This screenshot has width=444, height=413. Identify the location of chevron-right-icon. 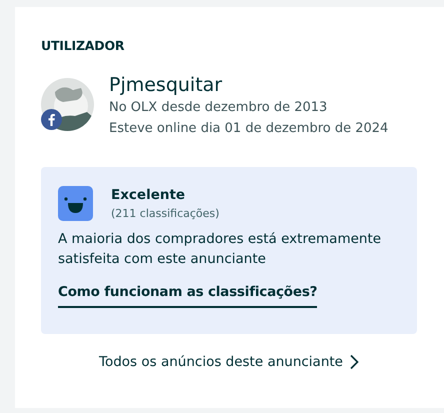
(354, 362).